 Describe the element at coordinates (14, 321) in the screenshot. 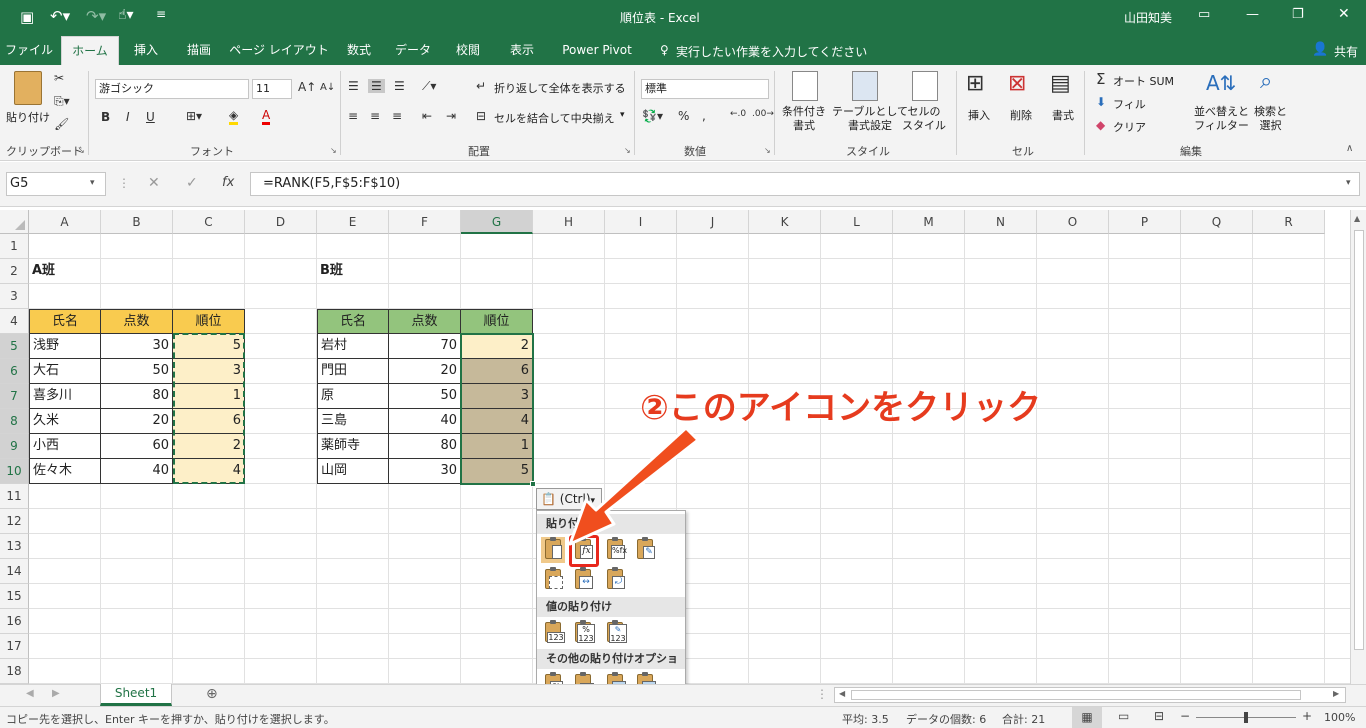

I see `row-header-4: 4` at that location.